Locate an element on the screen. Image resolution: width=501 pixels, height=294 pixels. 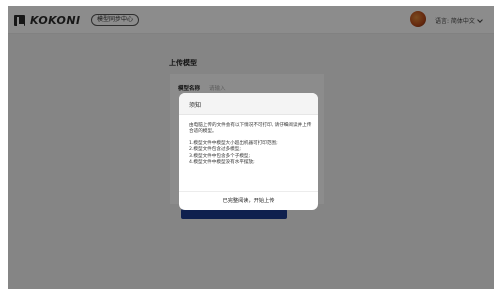
confirm-upload-button: 已完整阅读，开始上传 is located at coordinates (248, 201).